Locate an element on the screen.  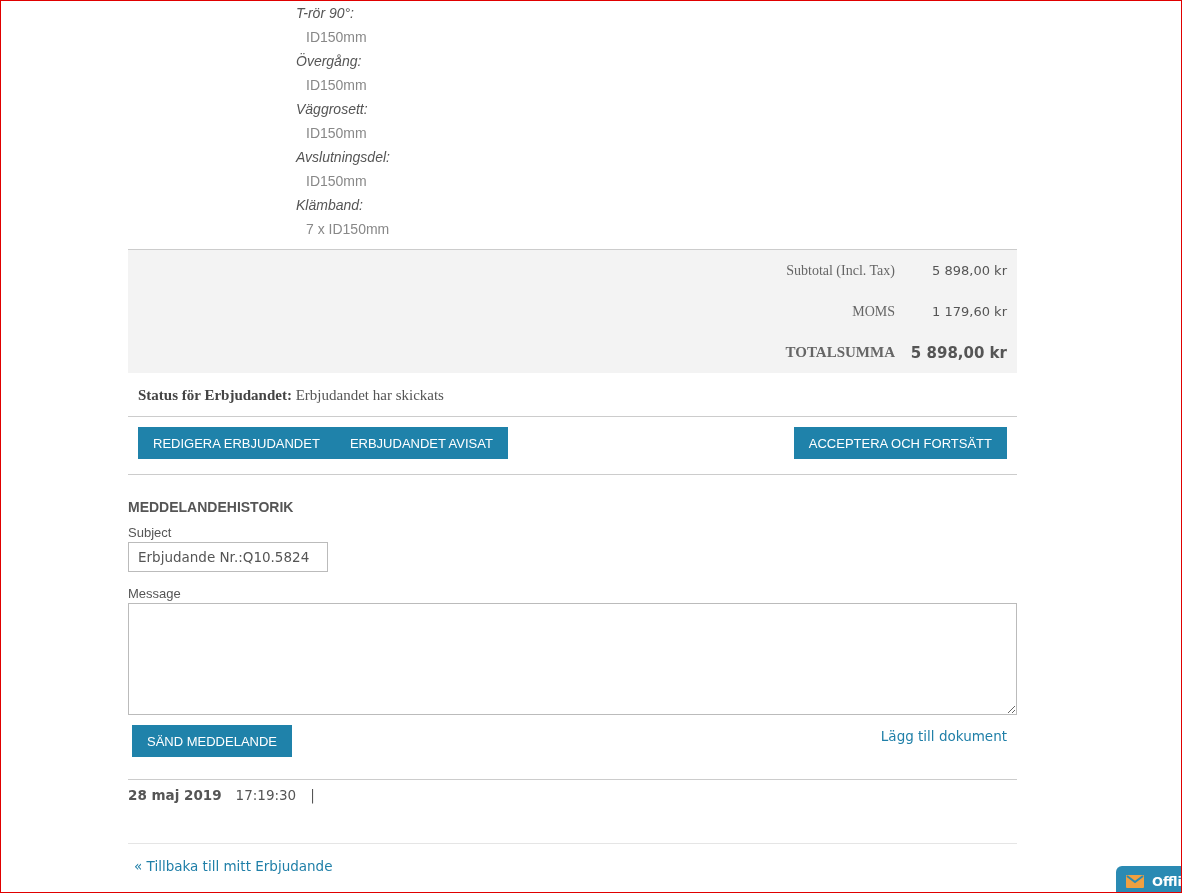
option-label: Klämband: is located at coordinates (329, 205).